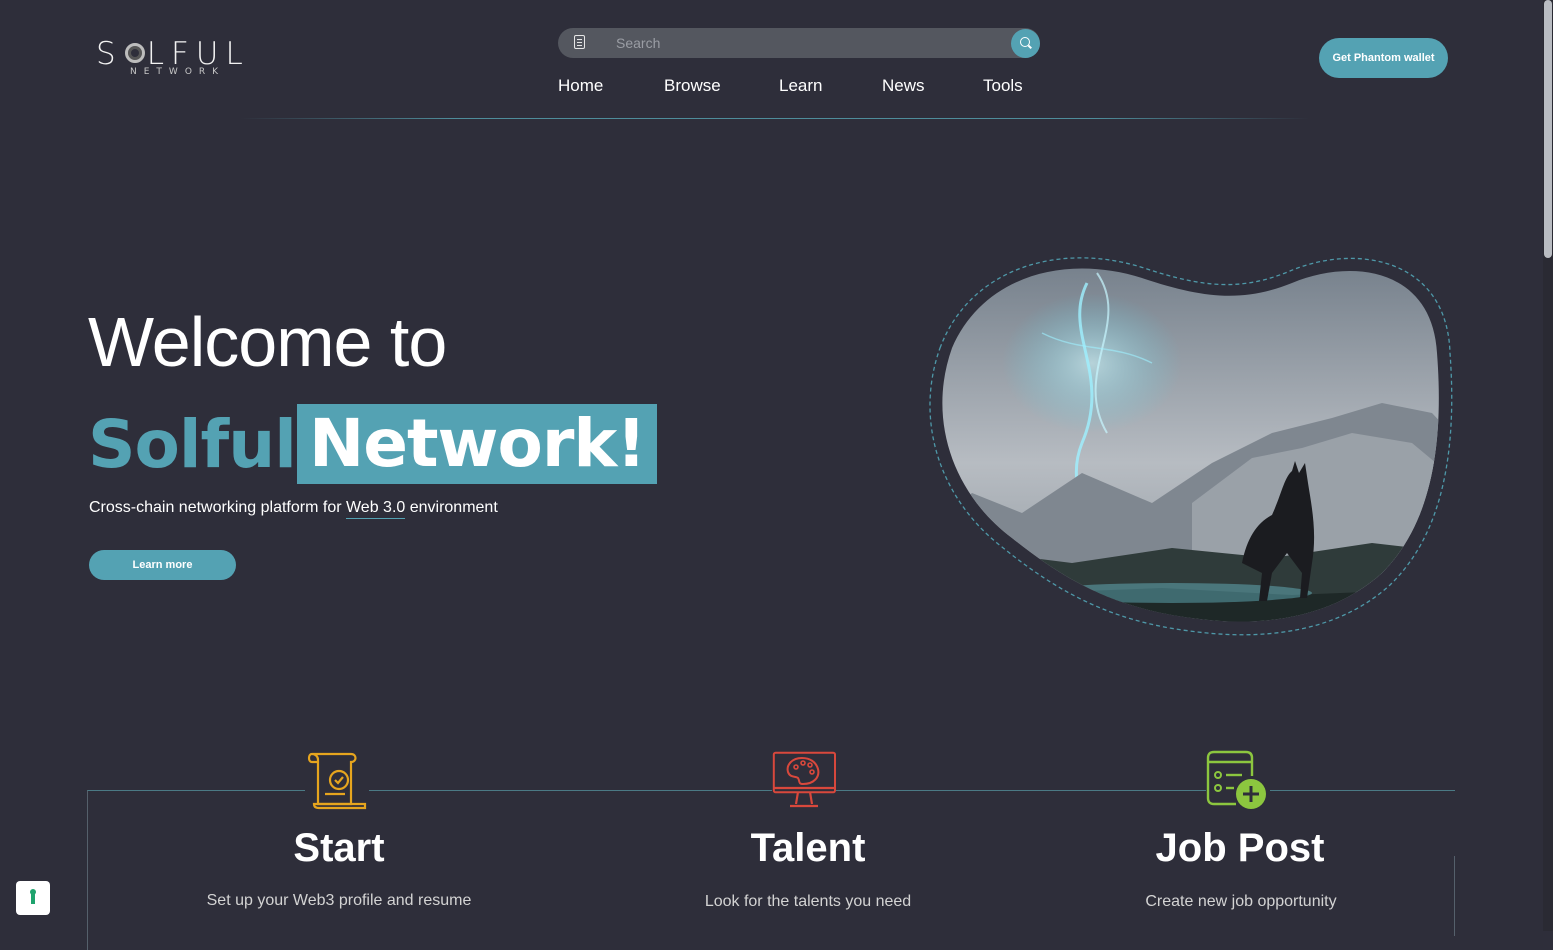 The image size is (1553, 950). Describe the element at coordinates (162, 565) in the screenshot. I see `learn-more-button: Learn more` at that location.